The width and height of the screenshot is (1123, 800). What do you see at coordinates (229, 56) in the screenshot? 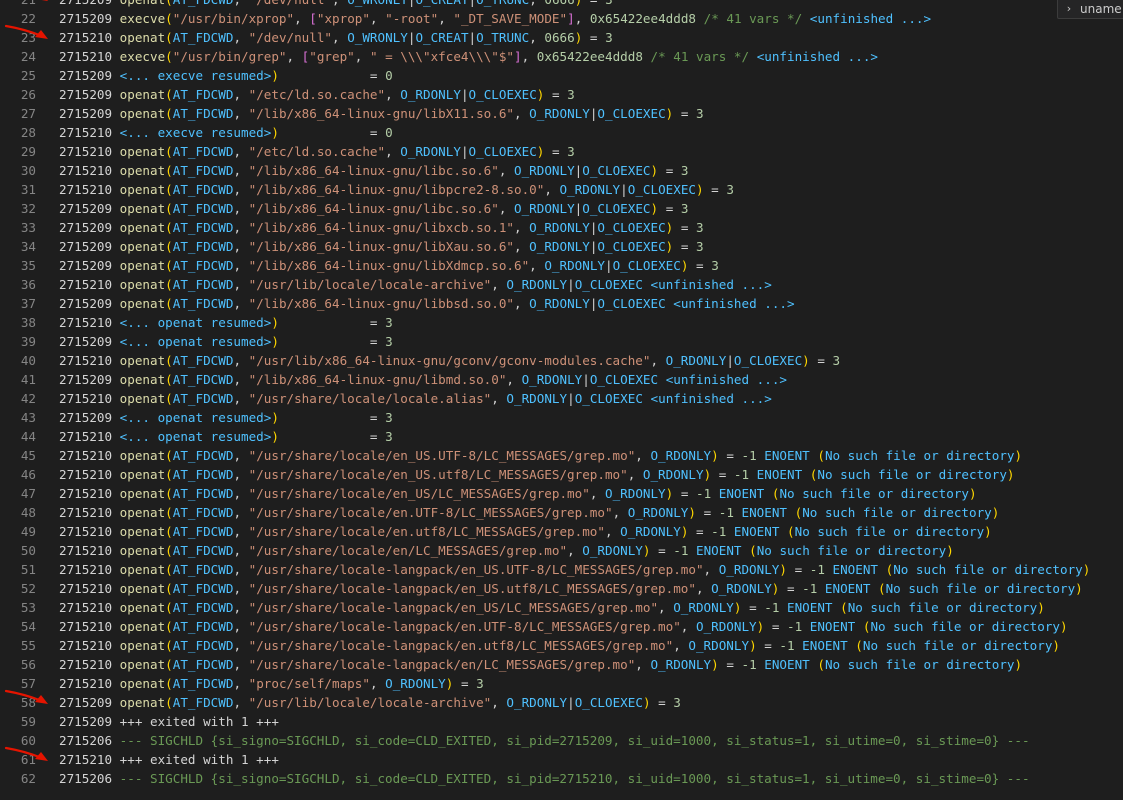
I see `code-token: "/usr/bin/grep"` at bounding box center [229, 56].